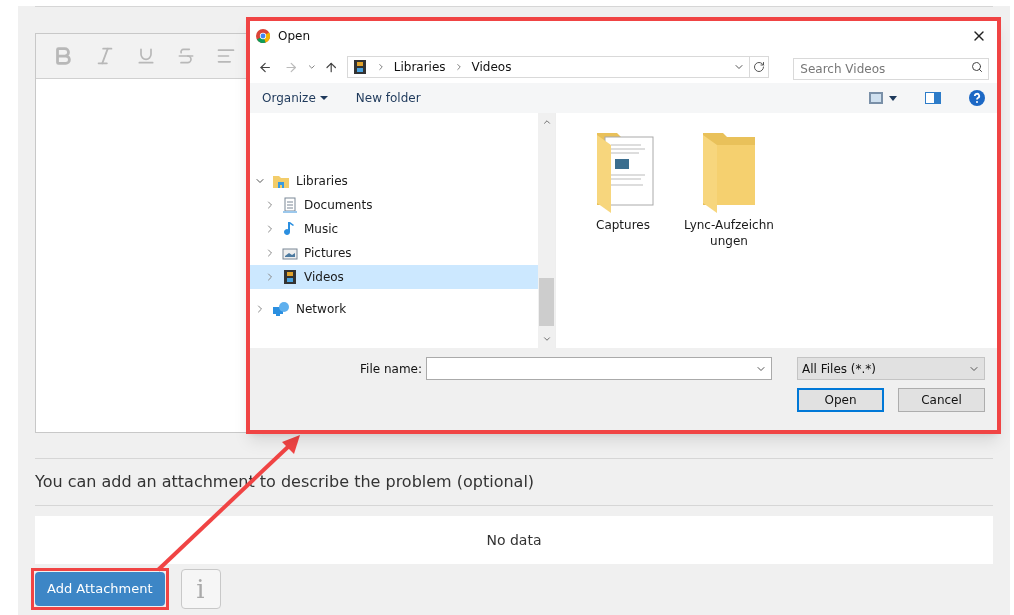 This screenshot has height=615, width=1014. Describe the element at coordinates (546, 230) in the screenshot. I see `scrollbar` at that location.